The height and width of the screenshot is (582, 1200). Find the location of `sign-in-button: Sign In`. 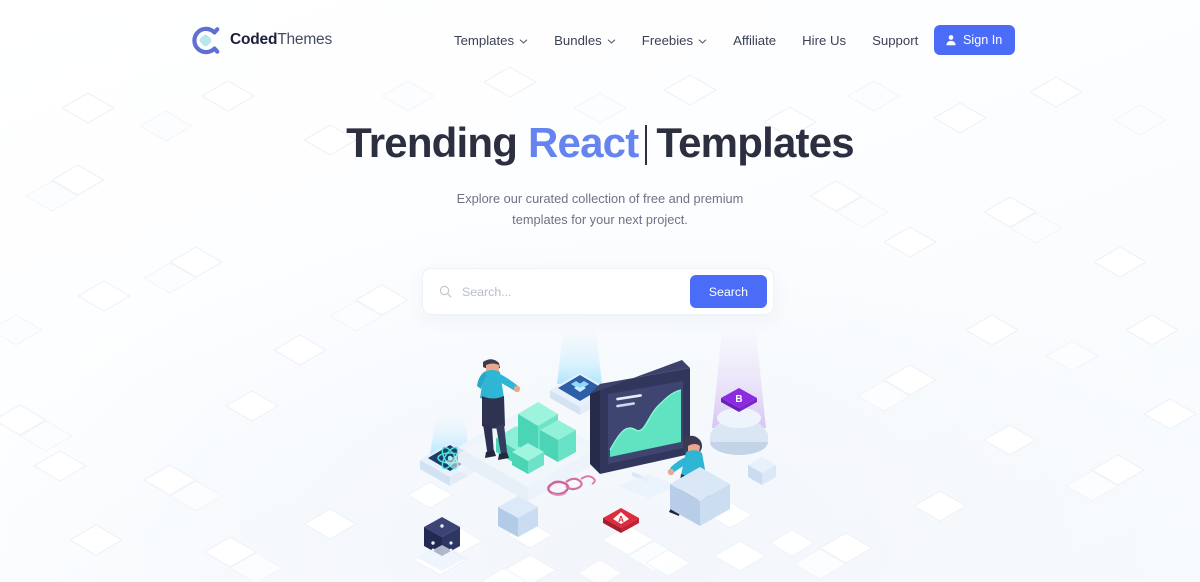

sign-in-button: Sign In is located at coordinates (975, 40).